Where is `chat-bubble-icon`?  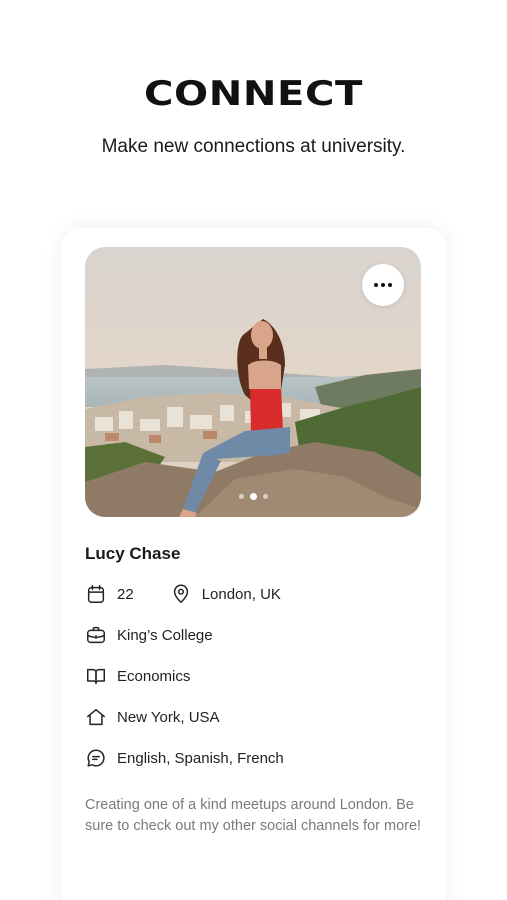 chat-bubble-icon is located at coordinates (96, 758).